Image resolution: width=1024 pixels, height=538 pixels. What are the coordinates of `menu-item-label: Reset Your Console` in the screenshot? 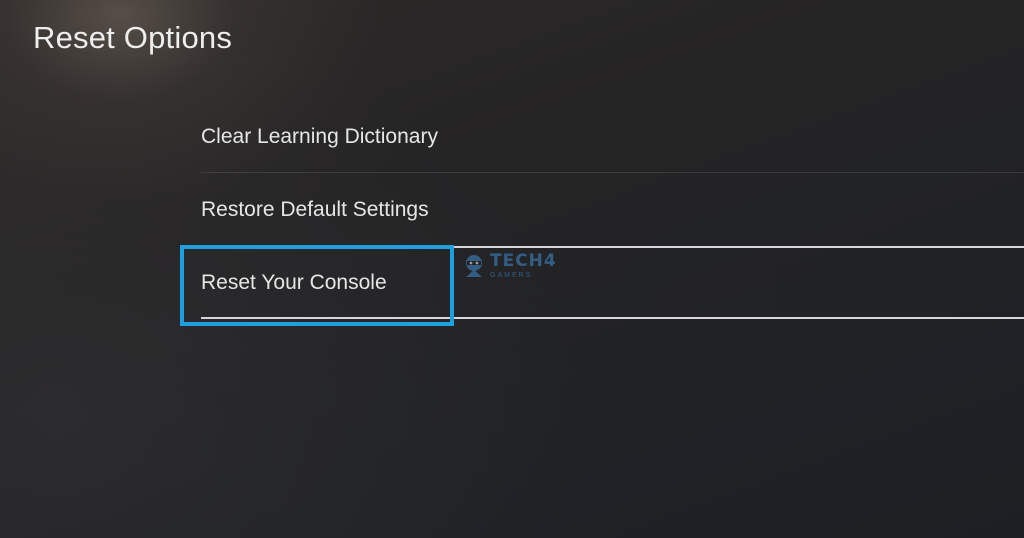 It's located at (294, 282).